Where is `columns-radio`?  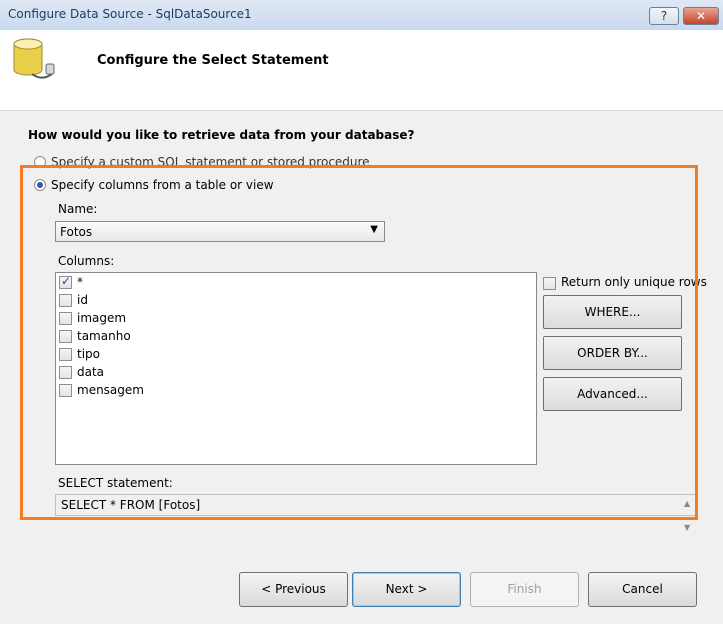
columns-radio is located at coordinates (40, 185).